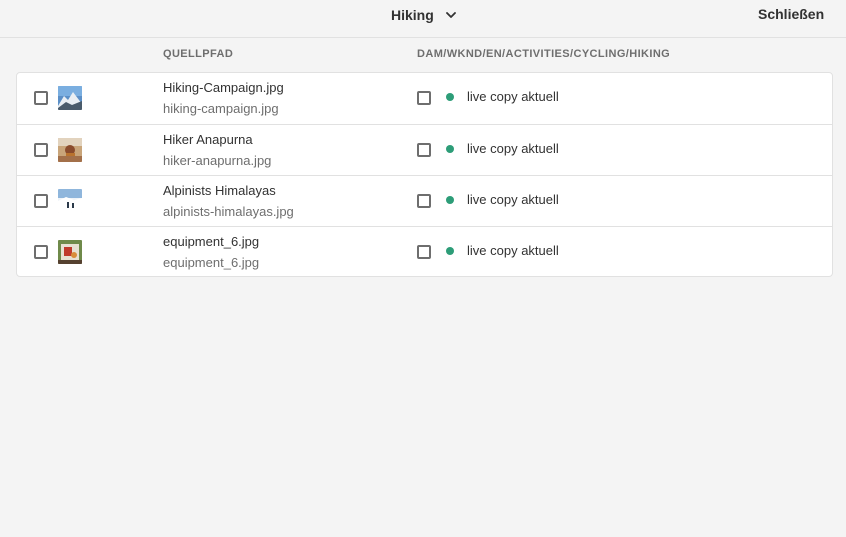 The height and width of the screenshot is (537, 846). What do you see at coordinates (544, 54) in the screenshot?
I see `column-header-target: DAM/WKND/EN/ACTIVITIES/CYCLING/HIKING` at bounding box center [544, 54].